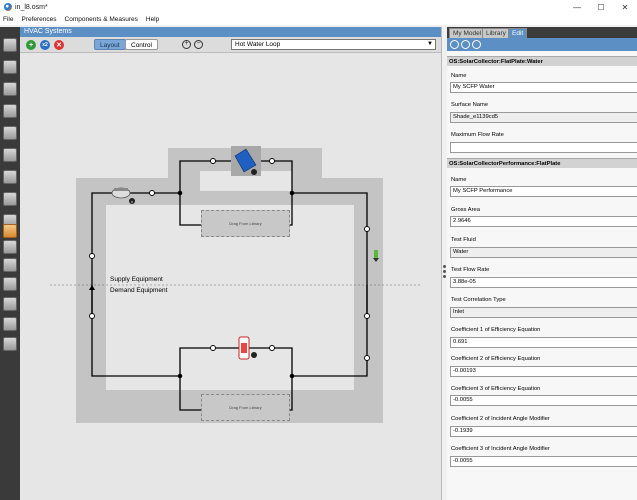 This screenshot has height=500, width=637. Describe the element at coordinates (152, 19) in the screenshot. I see `menu-help: Help` at that location.